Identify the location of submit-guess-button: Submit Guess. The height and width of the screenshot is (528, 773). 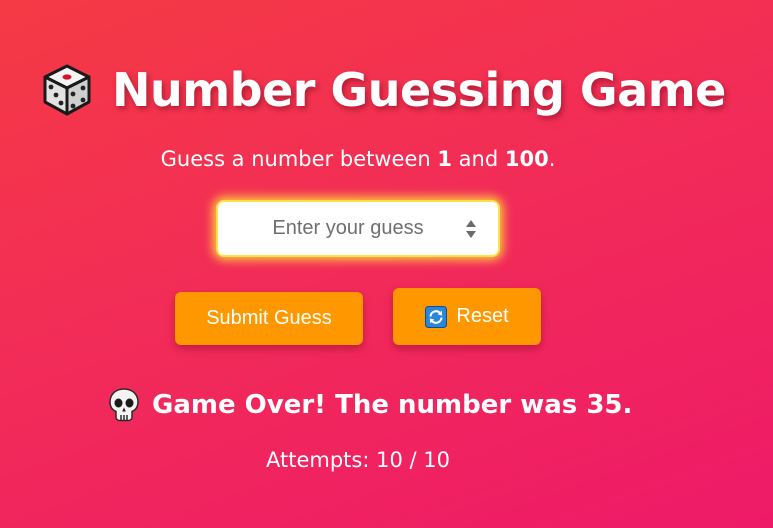
(269, 318).